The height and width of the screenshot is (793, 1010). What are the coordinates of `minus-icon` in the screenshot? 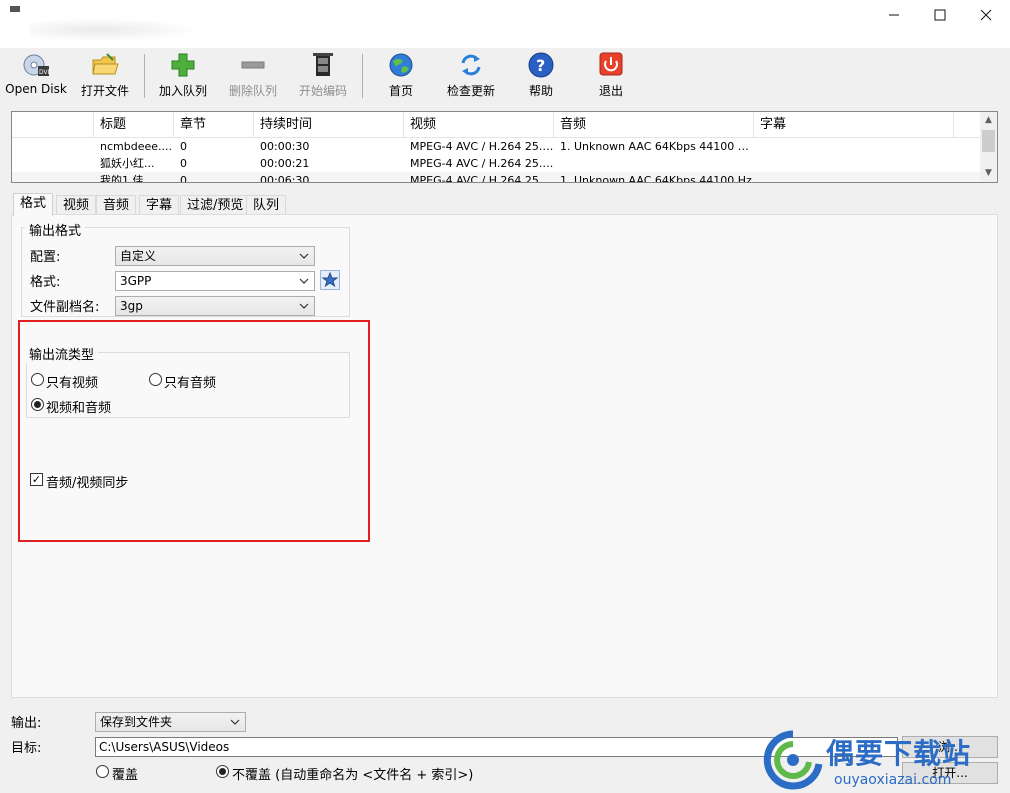 It's located at (253, 65).